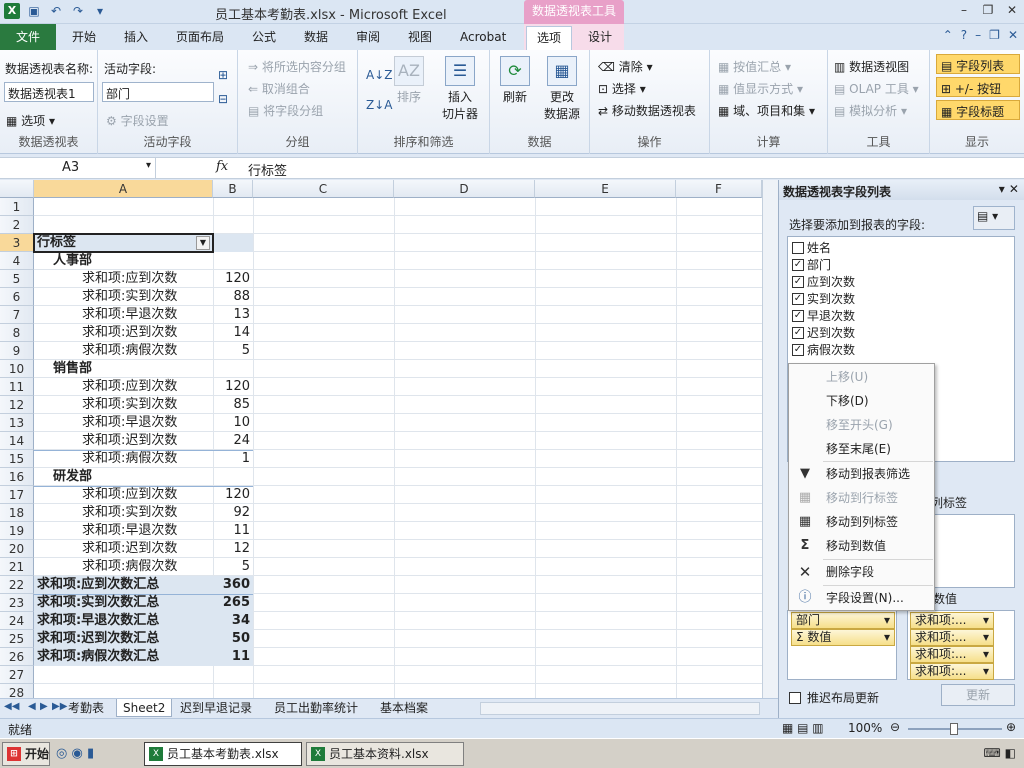 The width and height of the screenshot is (1024, 768). What do you see at coordinates (231, 279) in the screenshot?
I see `measure-value-cell: 120` at bounding box center [231, 279].